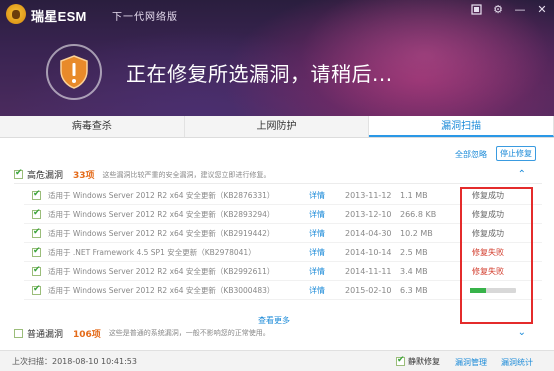  I want to click on high-risk-description: 这些漏洞比较严重的安全漏洞，建议您立即进行修复。, so click(186, 174).